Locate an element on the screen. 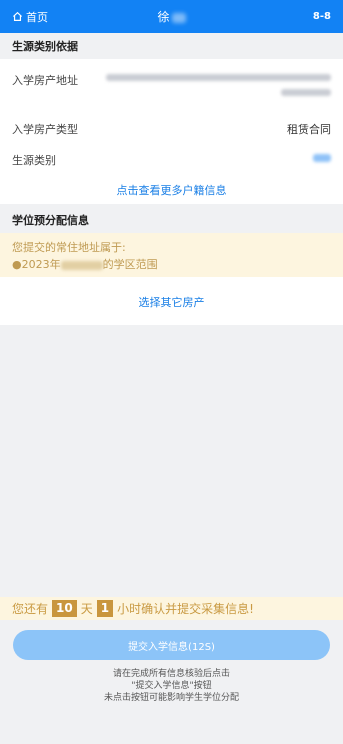 The height and width of the screenshot is (744, 343). redacted-name is located at coordinates (178, 17).